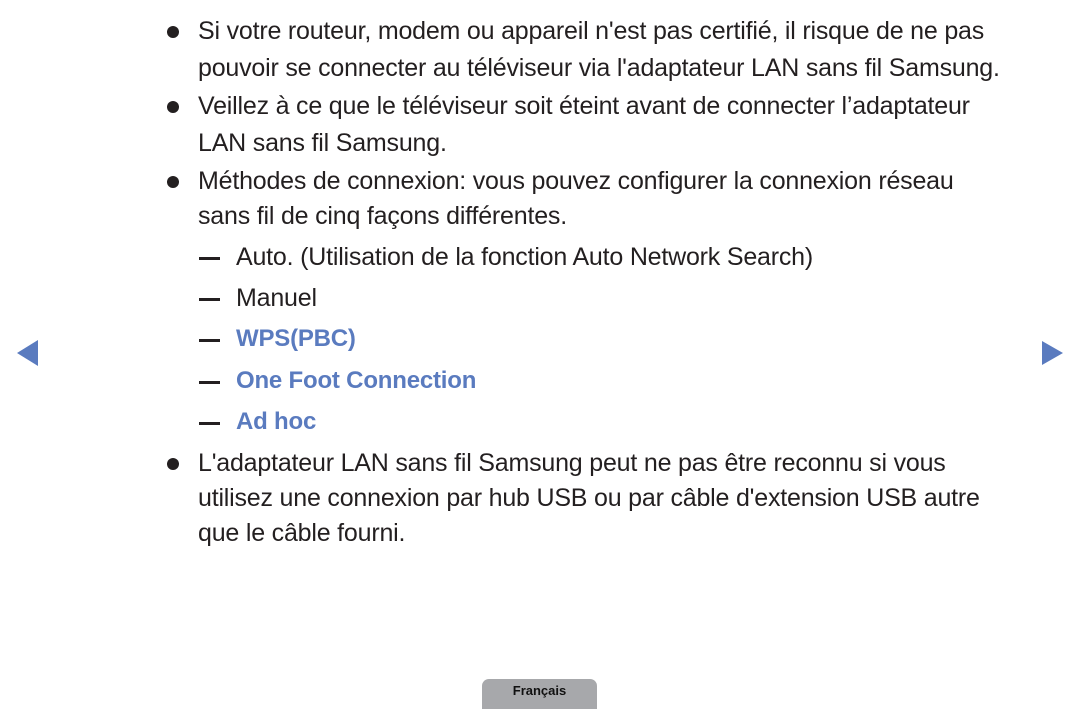  Describe the element at coordinates (296, 339) in the screenshot. I see `method-wps-pbc-link: WPS(PBC)` at that location.